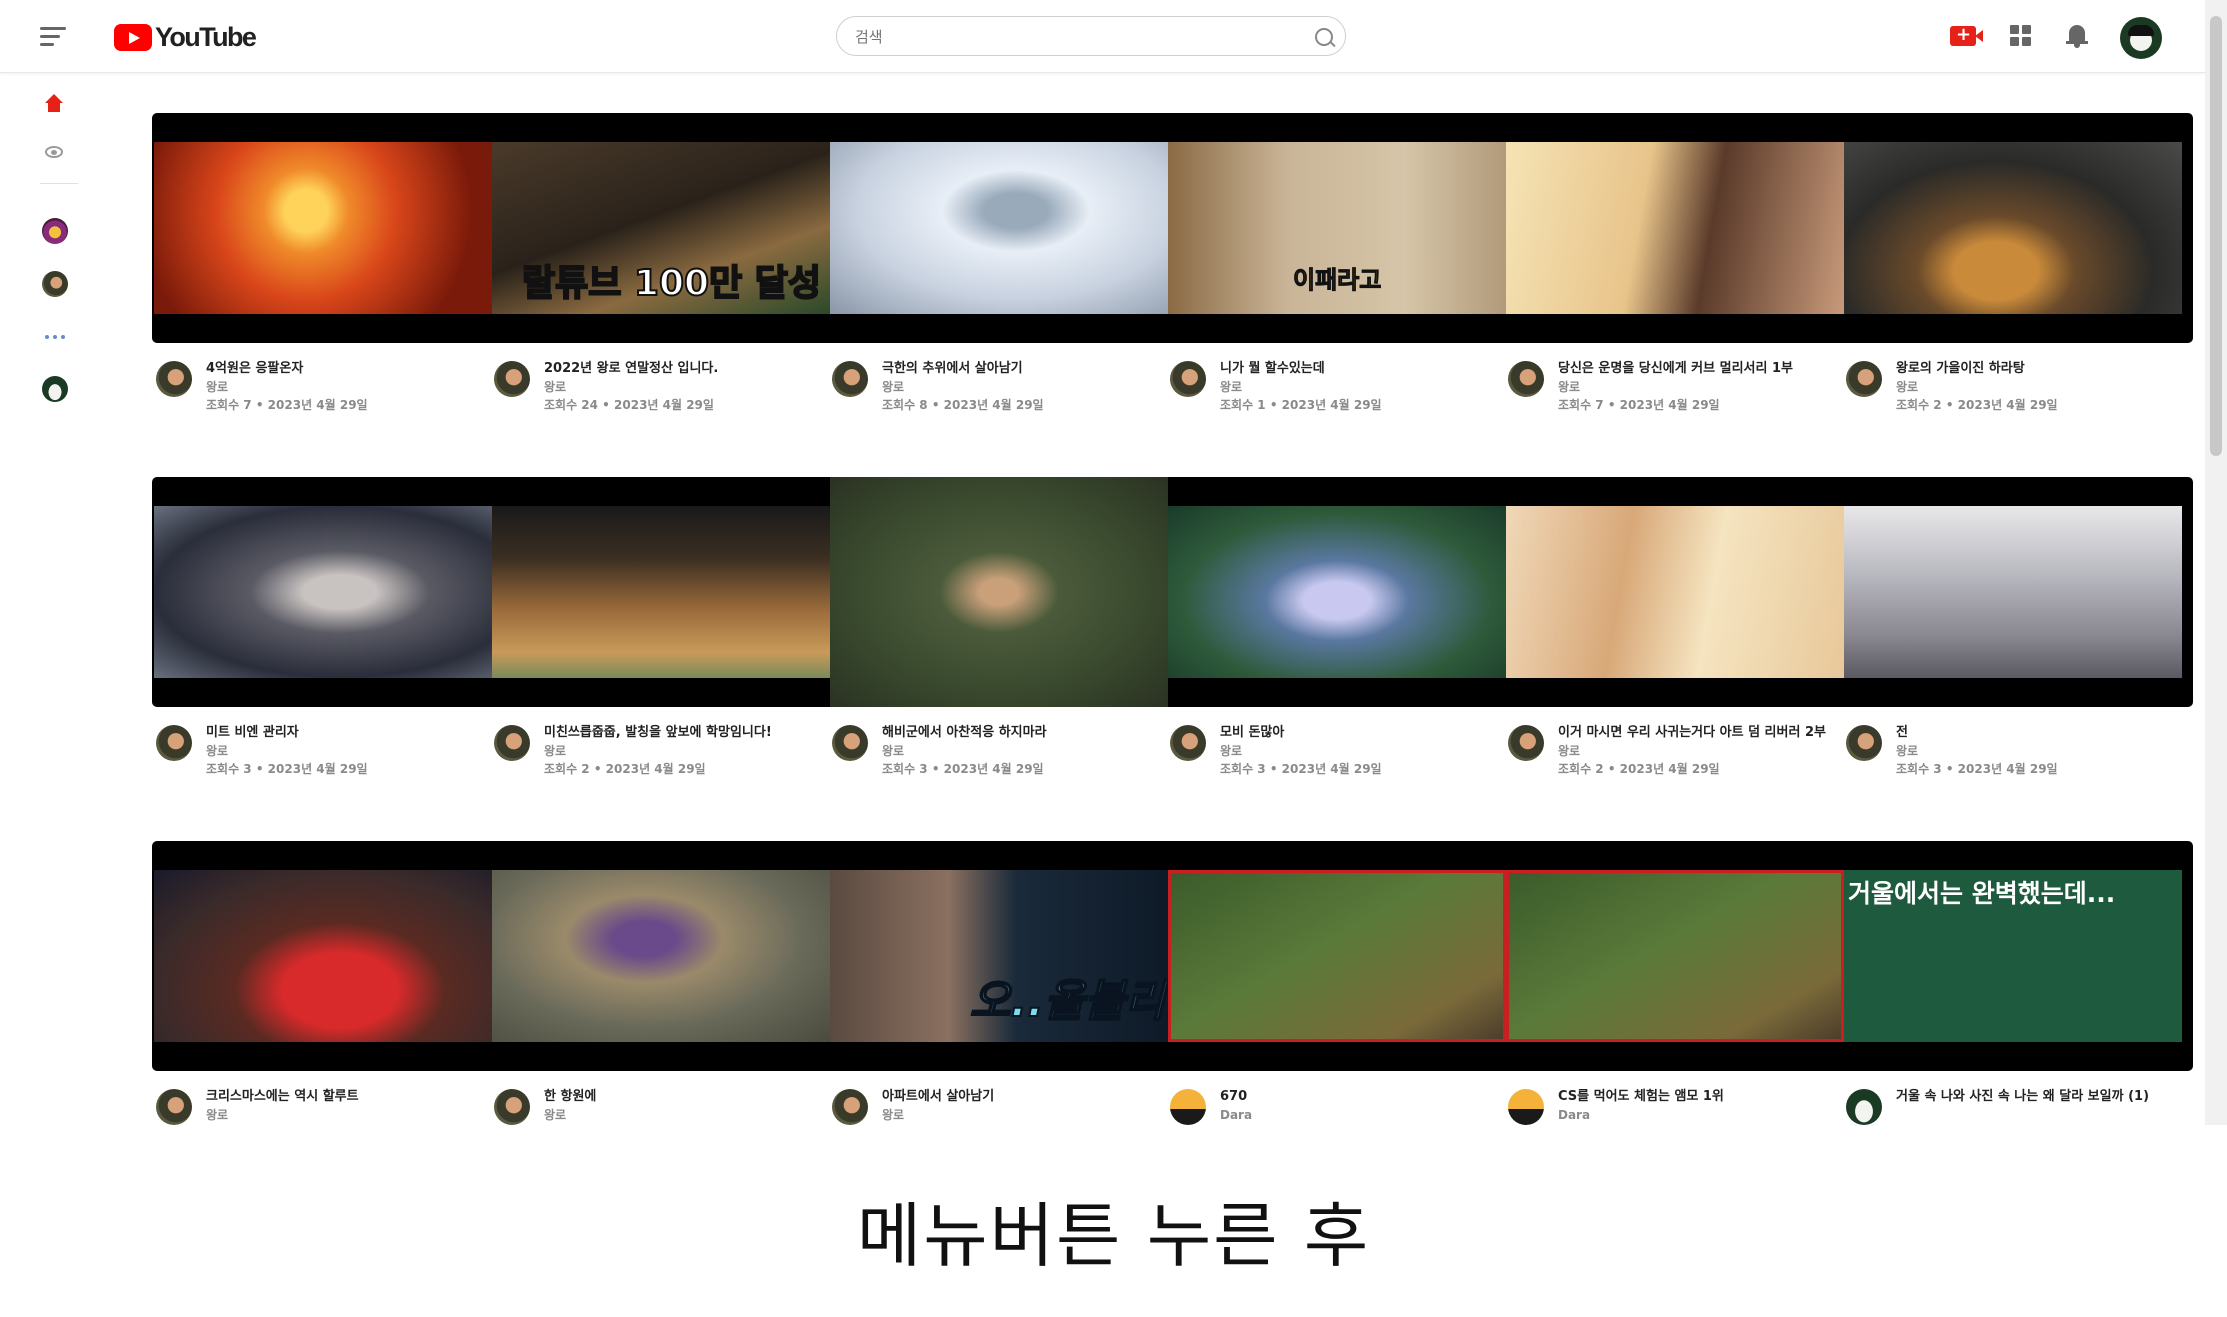  What do you see at coordinates (2021, 36) in the screenshot?
I see `apps-icon` at bounding box center [2021, 36].